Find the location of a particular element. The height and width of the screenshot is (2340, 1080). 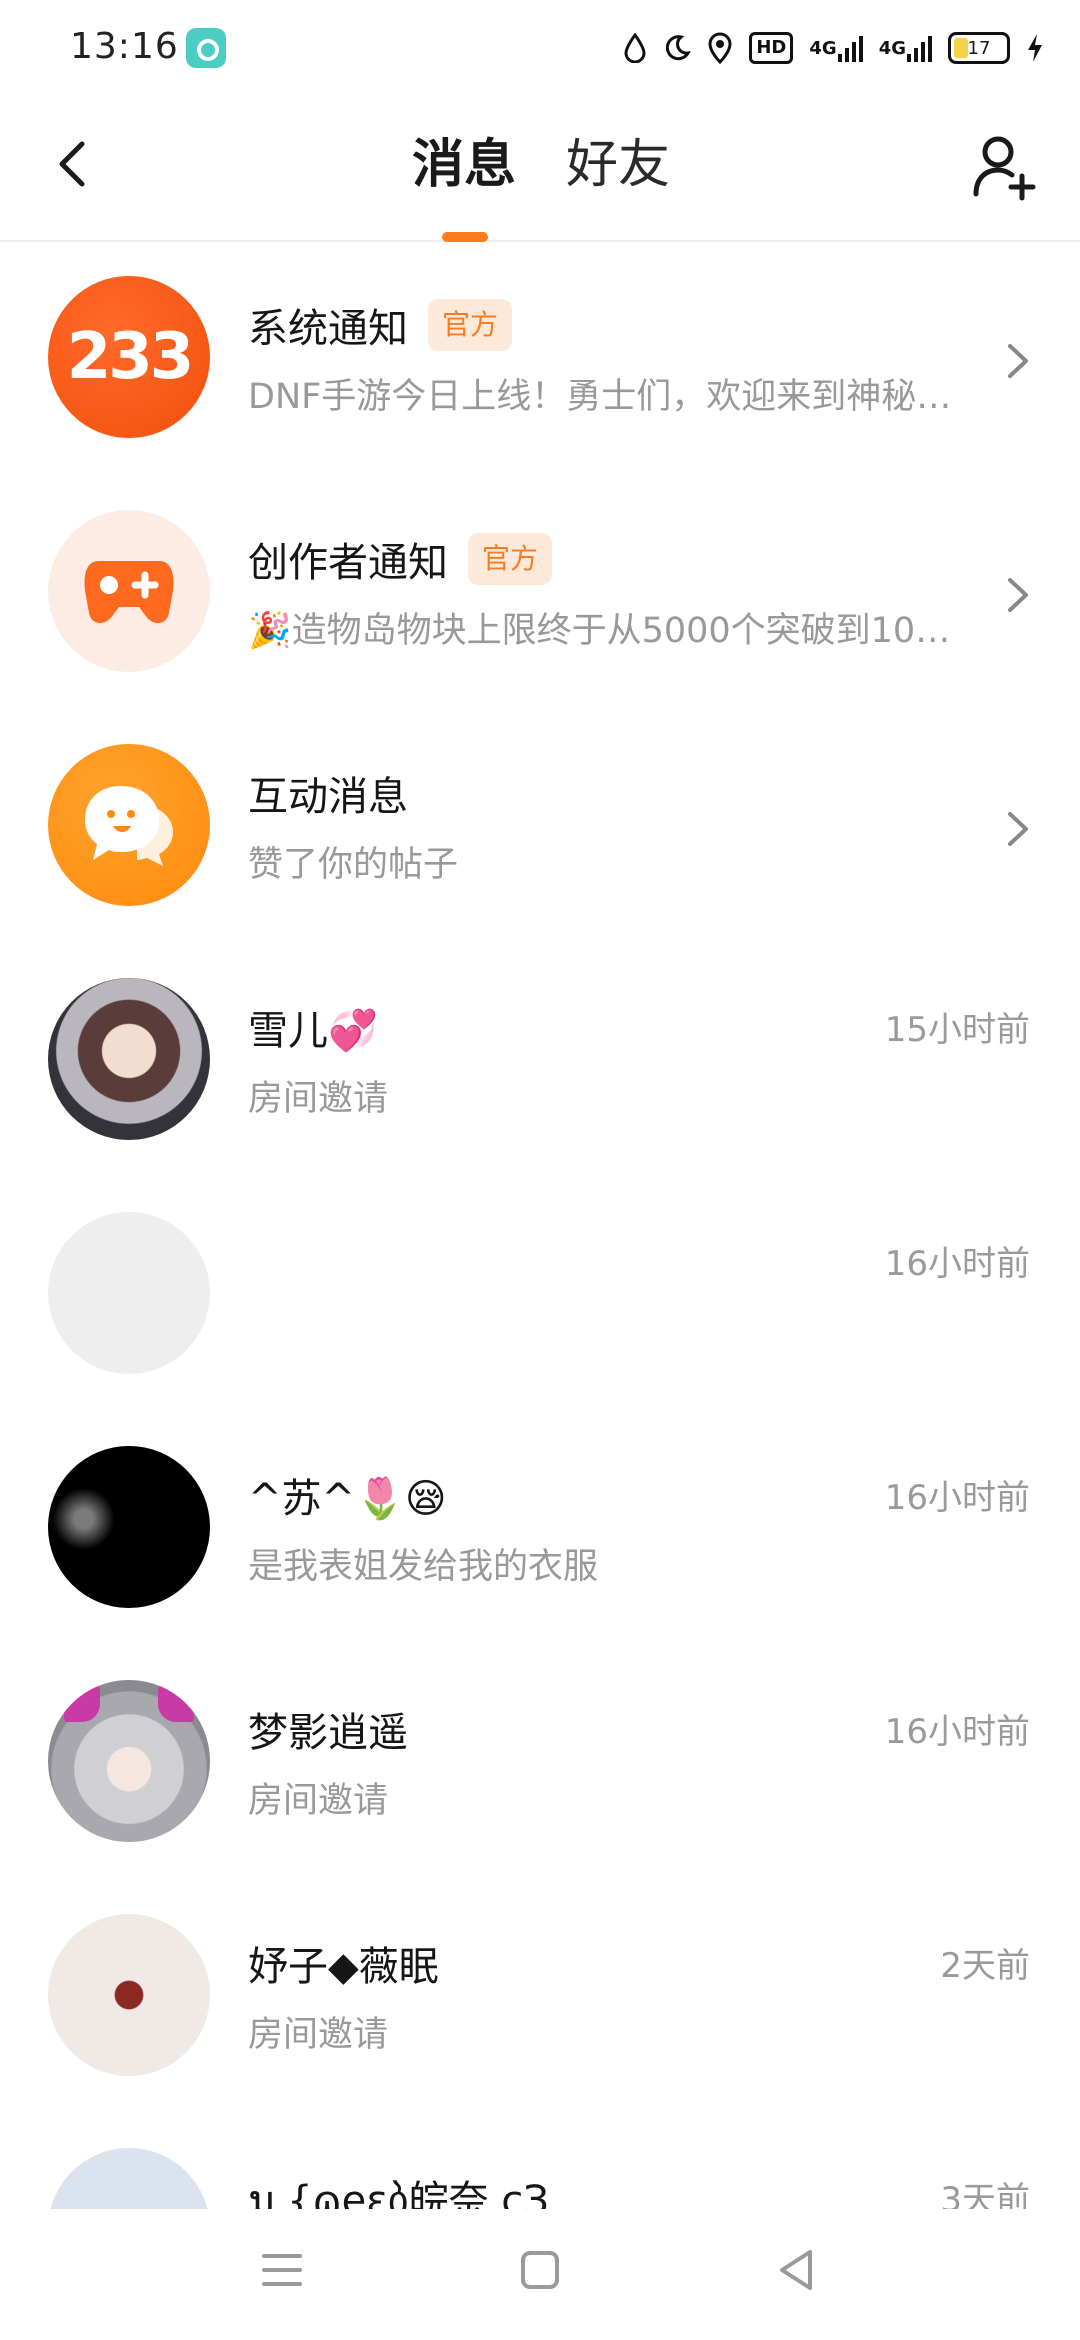

top-nav-bar: 消息 好友 is located at coordinates (540, 169).